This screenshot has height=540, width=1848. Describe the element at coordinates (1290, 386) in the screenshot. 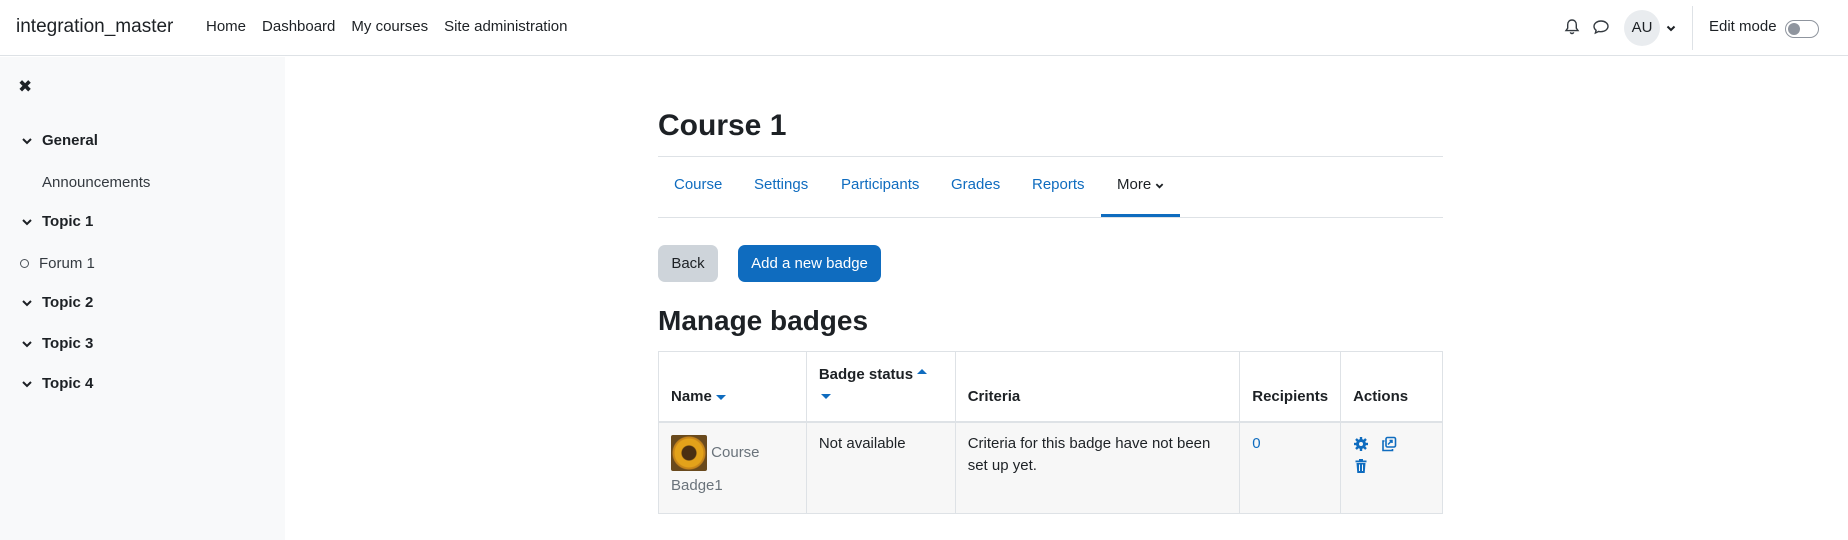

I see `column-header-recipients: Recipients` at that location.